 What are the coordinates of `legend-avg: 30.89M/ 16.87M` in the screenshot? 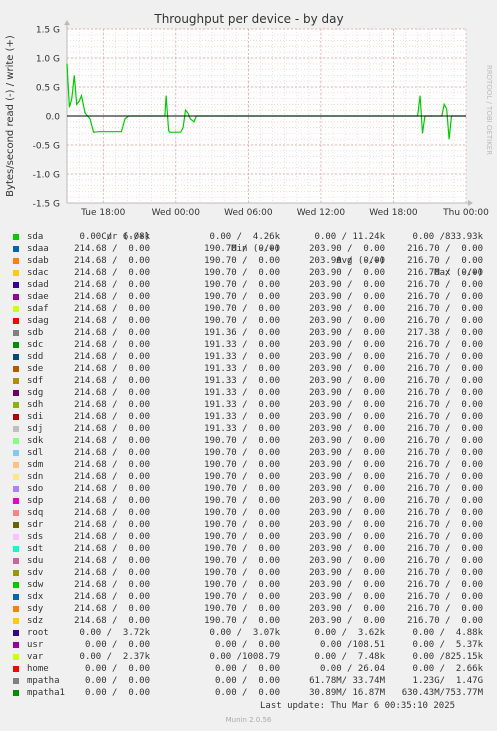 It's located at (347, 693).